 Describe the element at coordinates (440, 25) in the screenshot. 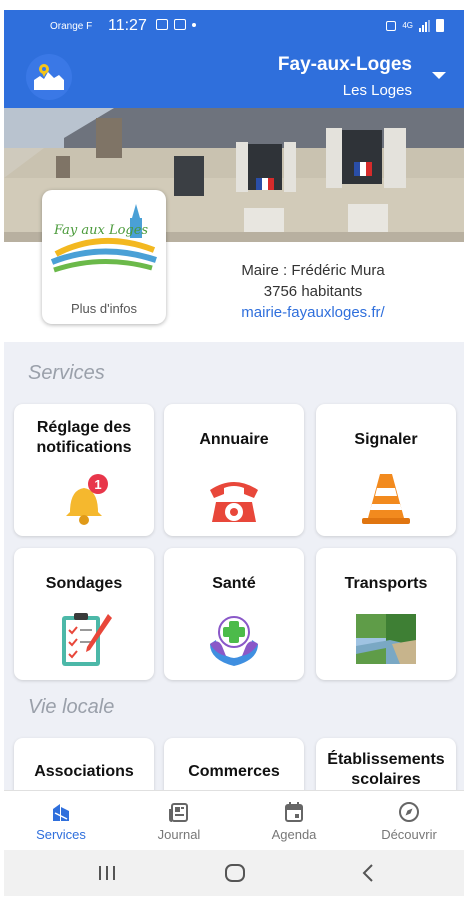

I see `battery-icon` at that location.